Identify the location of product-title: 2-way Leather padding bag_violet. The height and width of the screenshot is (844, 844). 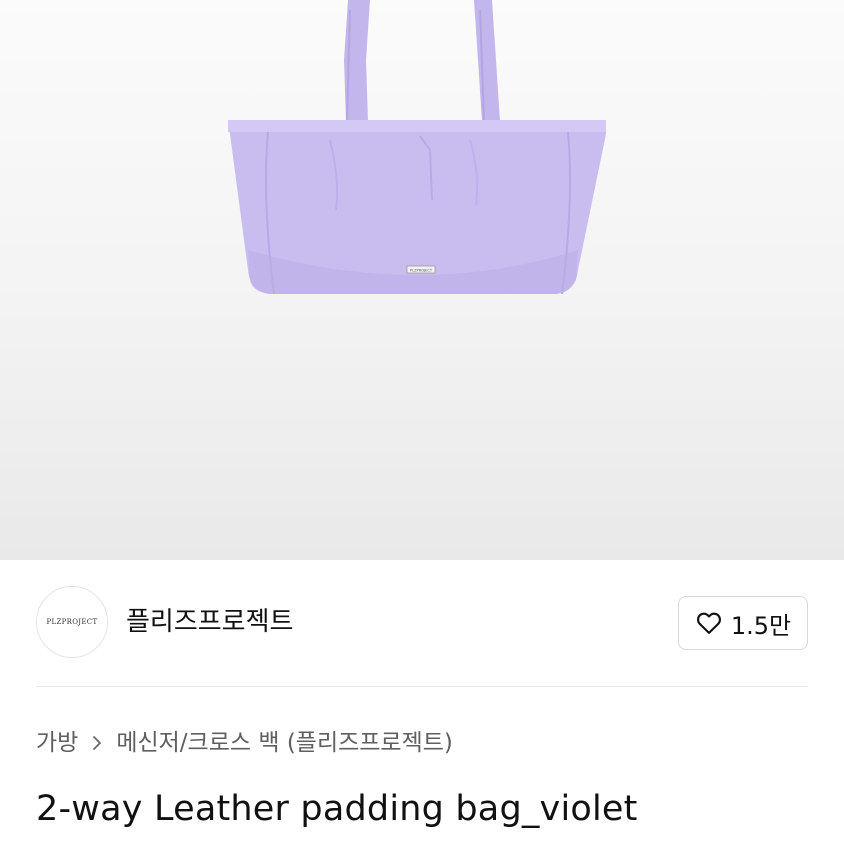
(337, 809).